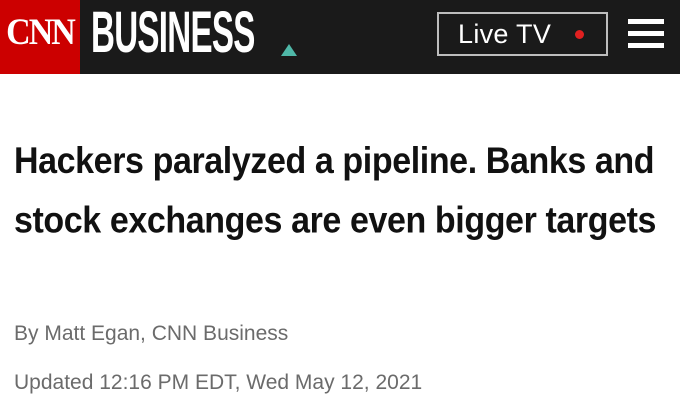 The height and width of the screenshot is (402, 680). I want to click on live-tv-button: Live TV, so click(522, 34).